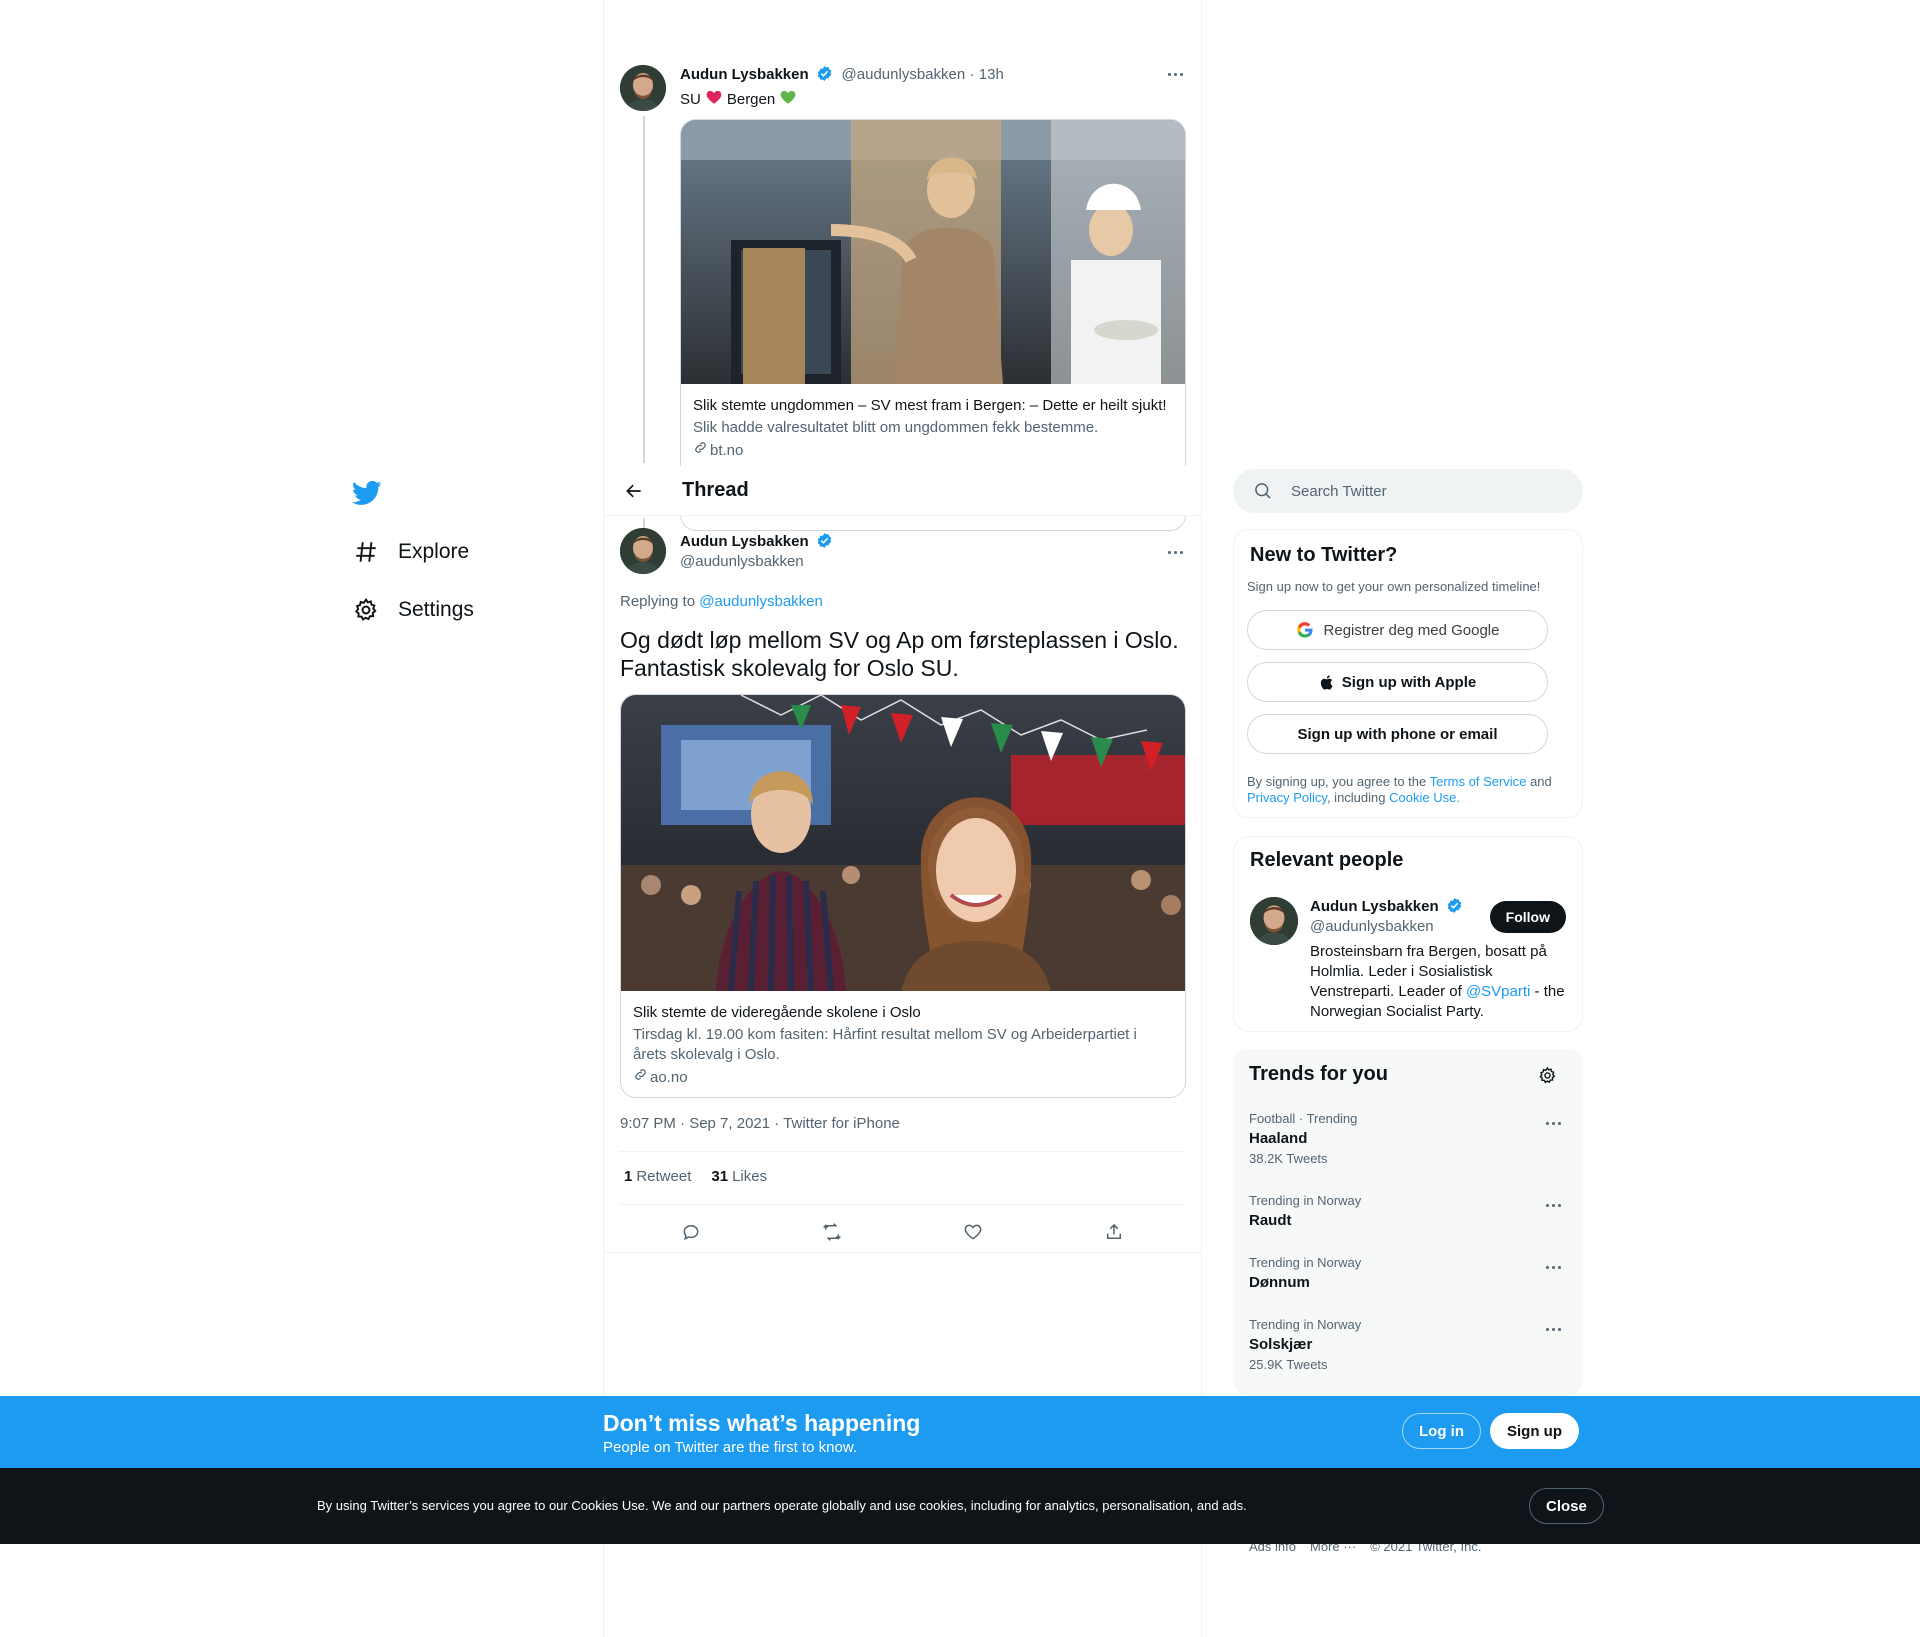 The image size is (1920, 1637). Describe the element at coordinates (1411, 630) in the screenshot. I see `google-signup-label: Registrer deg med Google` at that location.